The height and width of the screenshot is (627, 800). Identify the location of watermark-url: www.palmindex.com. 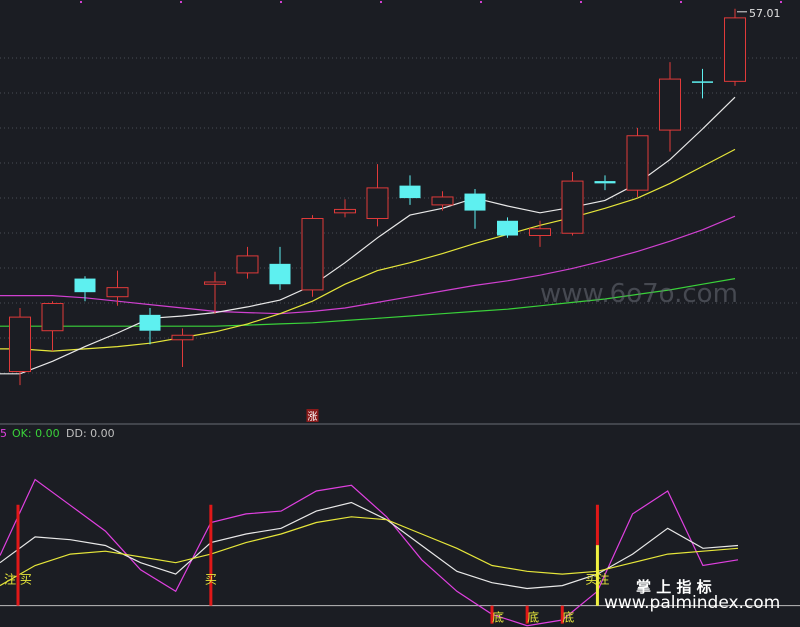
(692, 603).